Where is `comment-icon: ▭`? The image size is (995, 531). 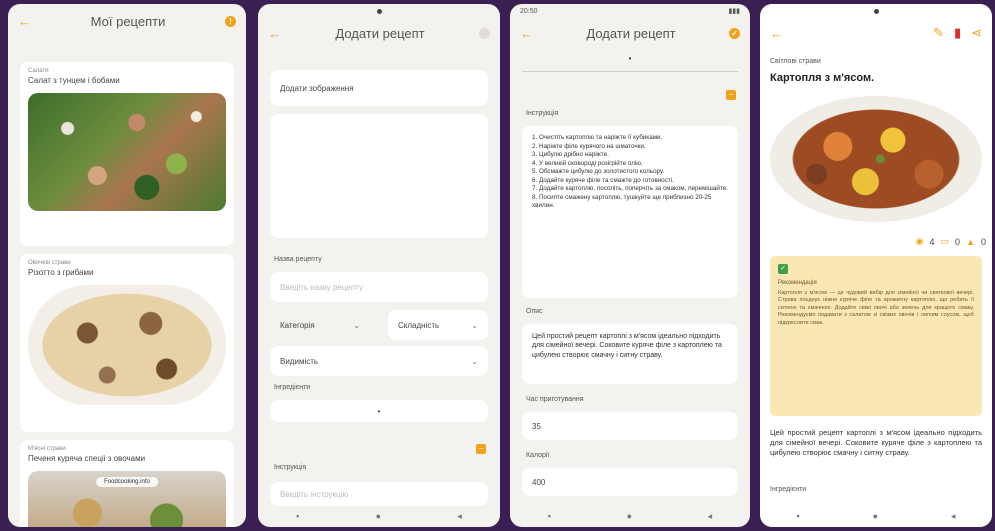
comment-icon: ▭ is located at coordinates (945, 241).